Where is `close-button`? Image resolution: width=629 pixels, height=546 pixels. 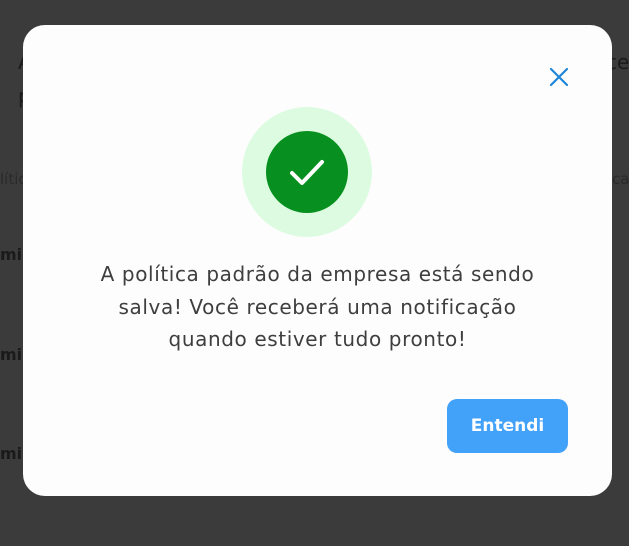
close-button is located at coordinates (559, 77).